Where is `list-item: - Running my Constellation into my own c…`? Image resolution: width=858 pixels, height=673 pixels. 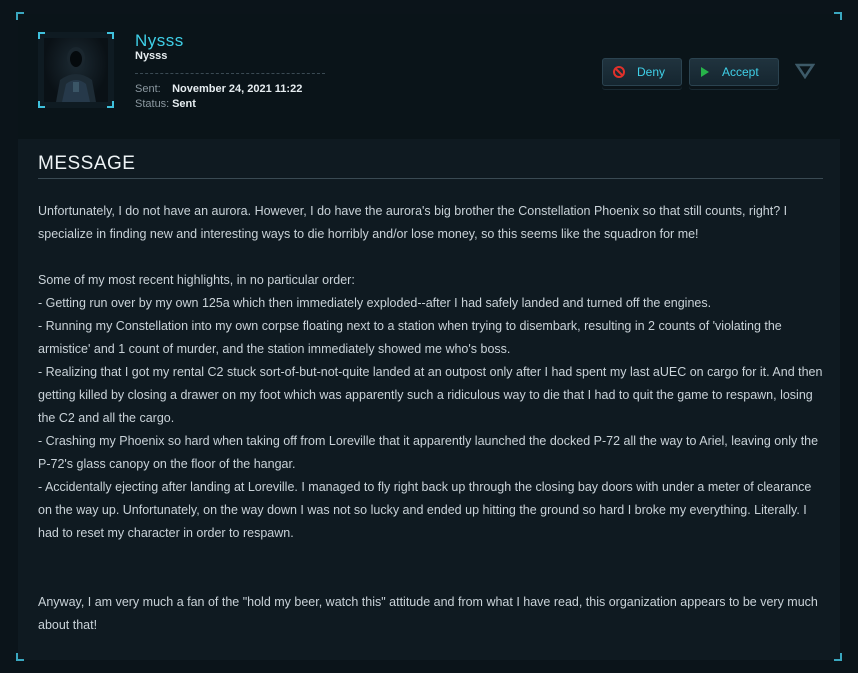
list-item: - Running my Constellation into my own c… is located at coordinates (410, 337).